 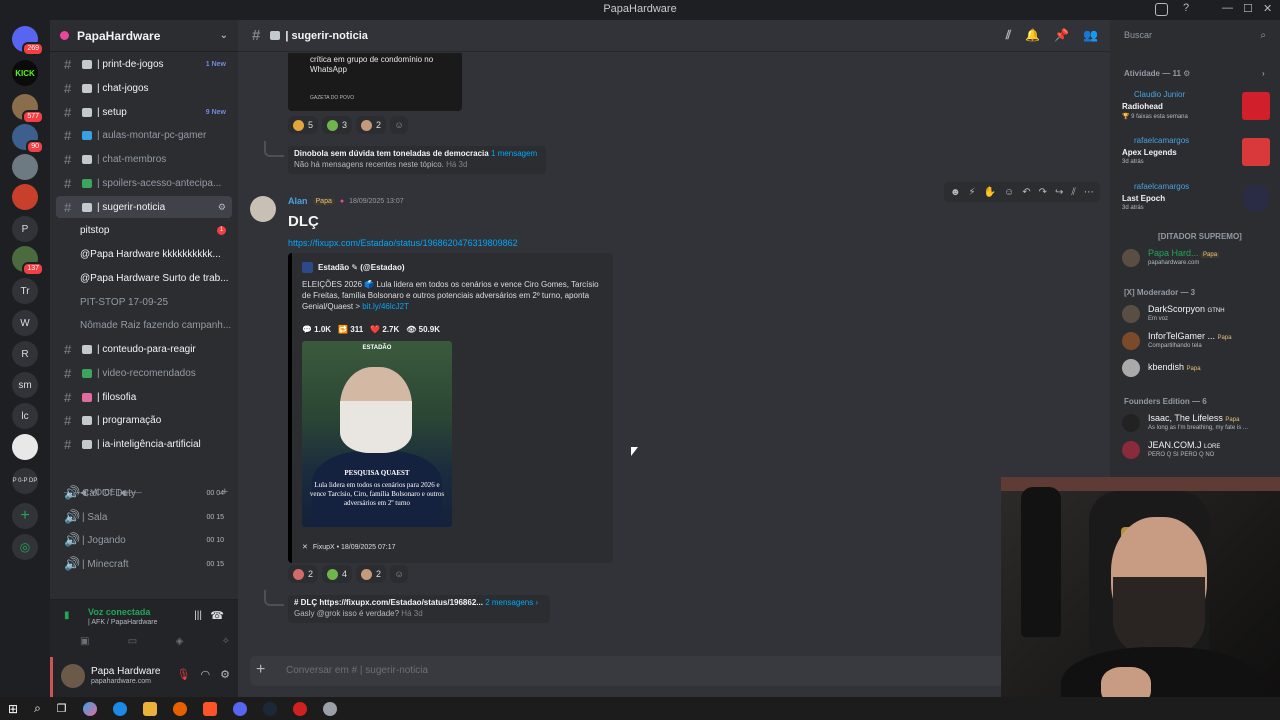 I want to click on server-p: P, so click(x=25, y=229).